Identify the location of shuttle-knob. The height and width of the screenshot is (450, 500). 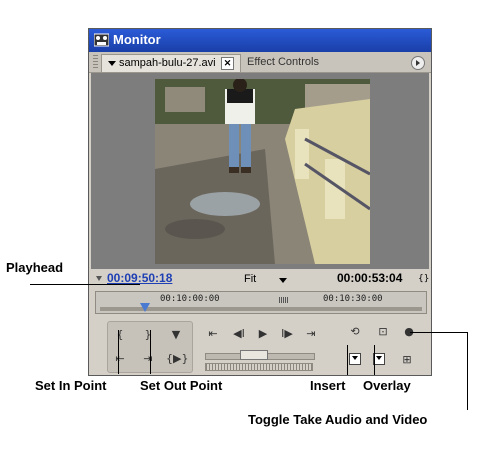
(254, 355).